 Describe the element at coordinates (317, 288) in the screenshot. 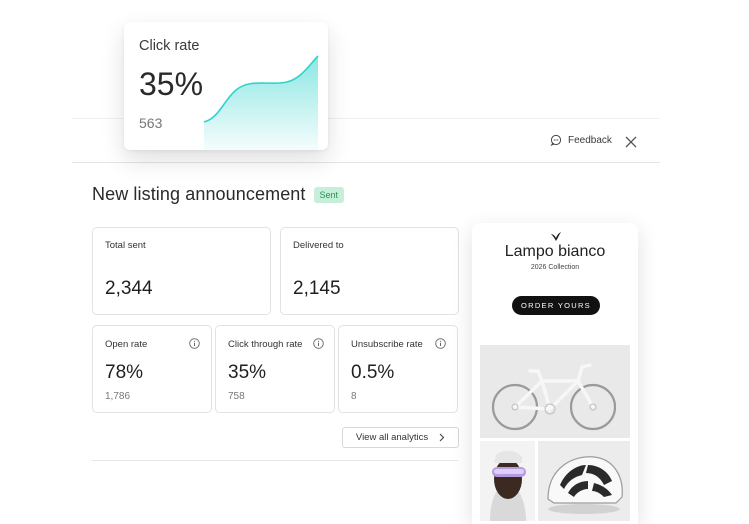

I see `delivered-value: 2,145` at that location.